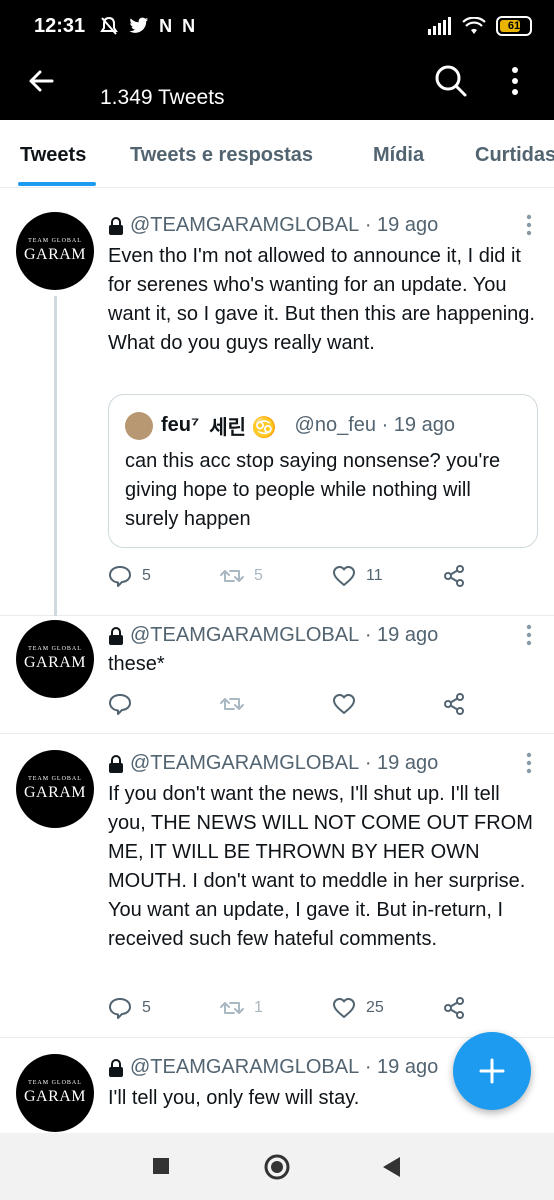 This screenshot has height=1200, width=554. Describe the element at coordinates (277, 26) in the screenshot. I see `status-bar: 12:31 N N 61` at that location.